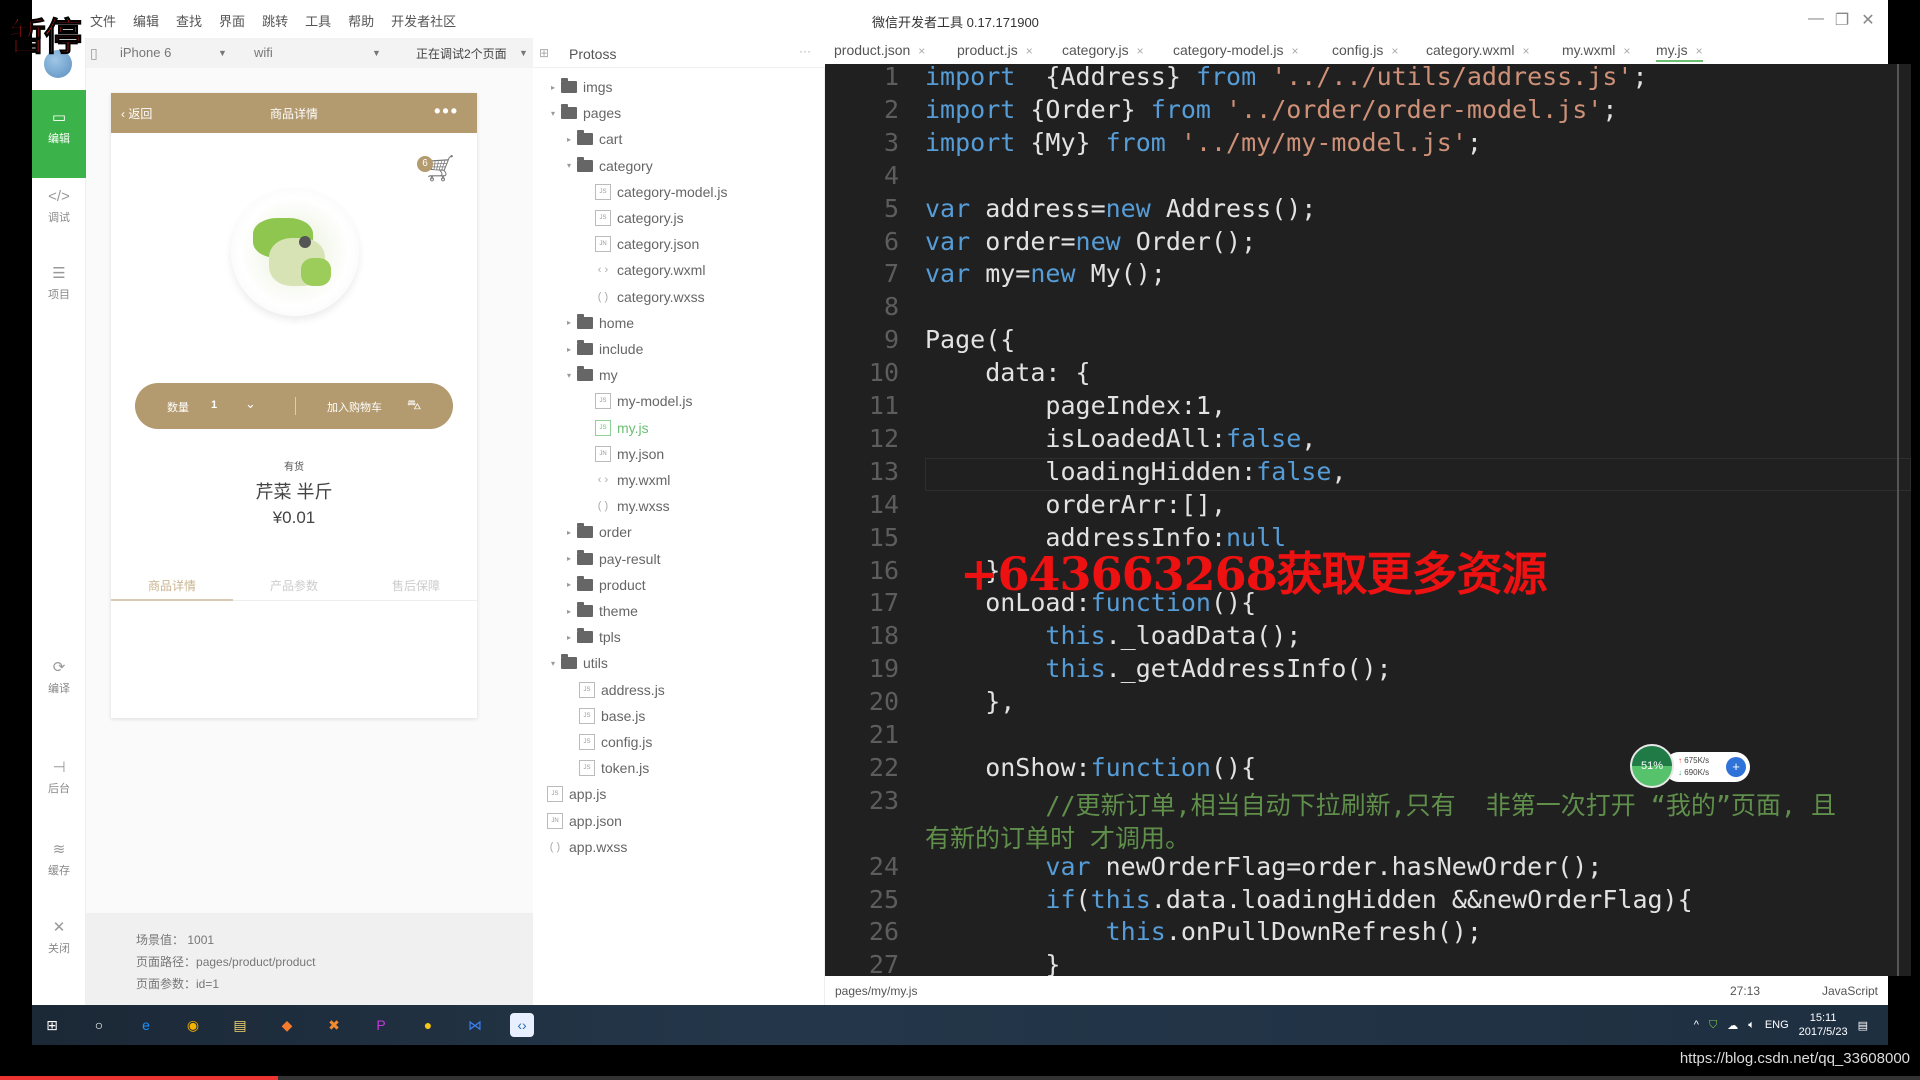 The image size is (1920, 1080). Describe the element at coordinates (59, 859) in the screenshot. I see `sidebar-item-5: ≋ 缓存` at that location.